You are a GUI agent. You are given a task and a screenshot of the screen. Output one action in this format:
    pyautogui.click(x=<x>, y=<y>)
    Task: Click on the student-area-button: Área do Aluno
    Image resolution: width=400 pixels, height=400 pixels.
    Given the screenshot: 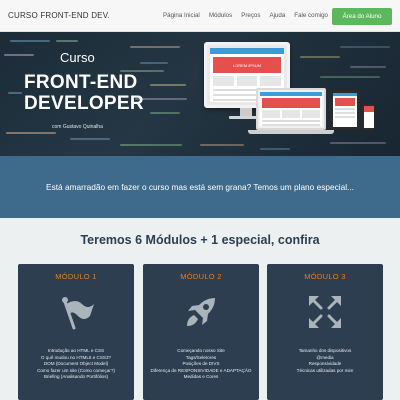 What is the action you would take?
    pyautogui.click(x=362, y=16)
    